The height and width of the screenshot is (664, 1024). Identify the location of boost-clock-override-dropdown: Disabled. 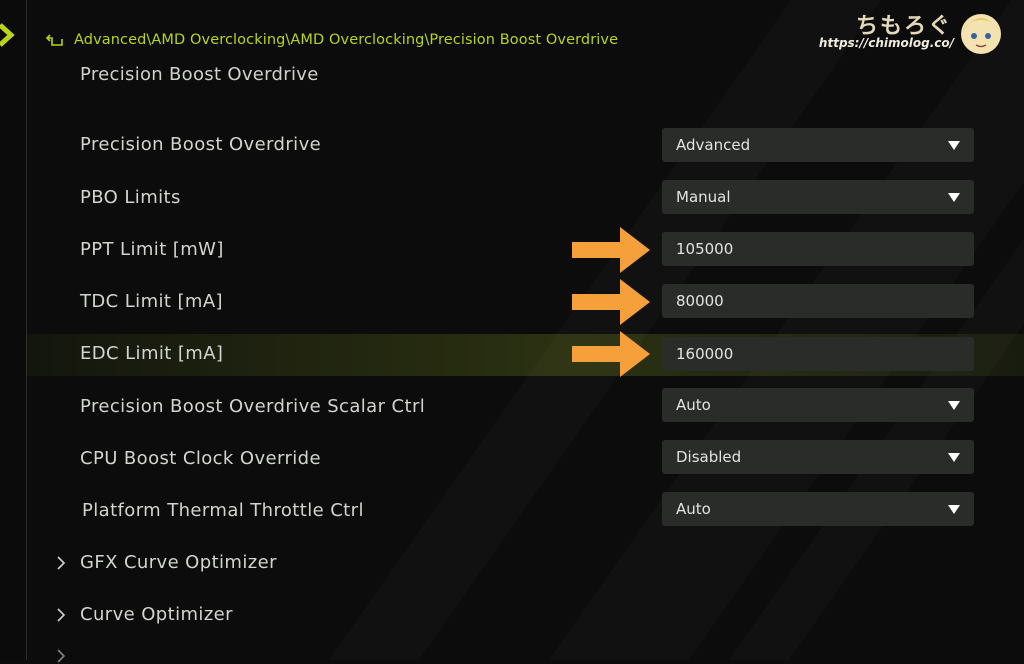
(818, 457).